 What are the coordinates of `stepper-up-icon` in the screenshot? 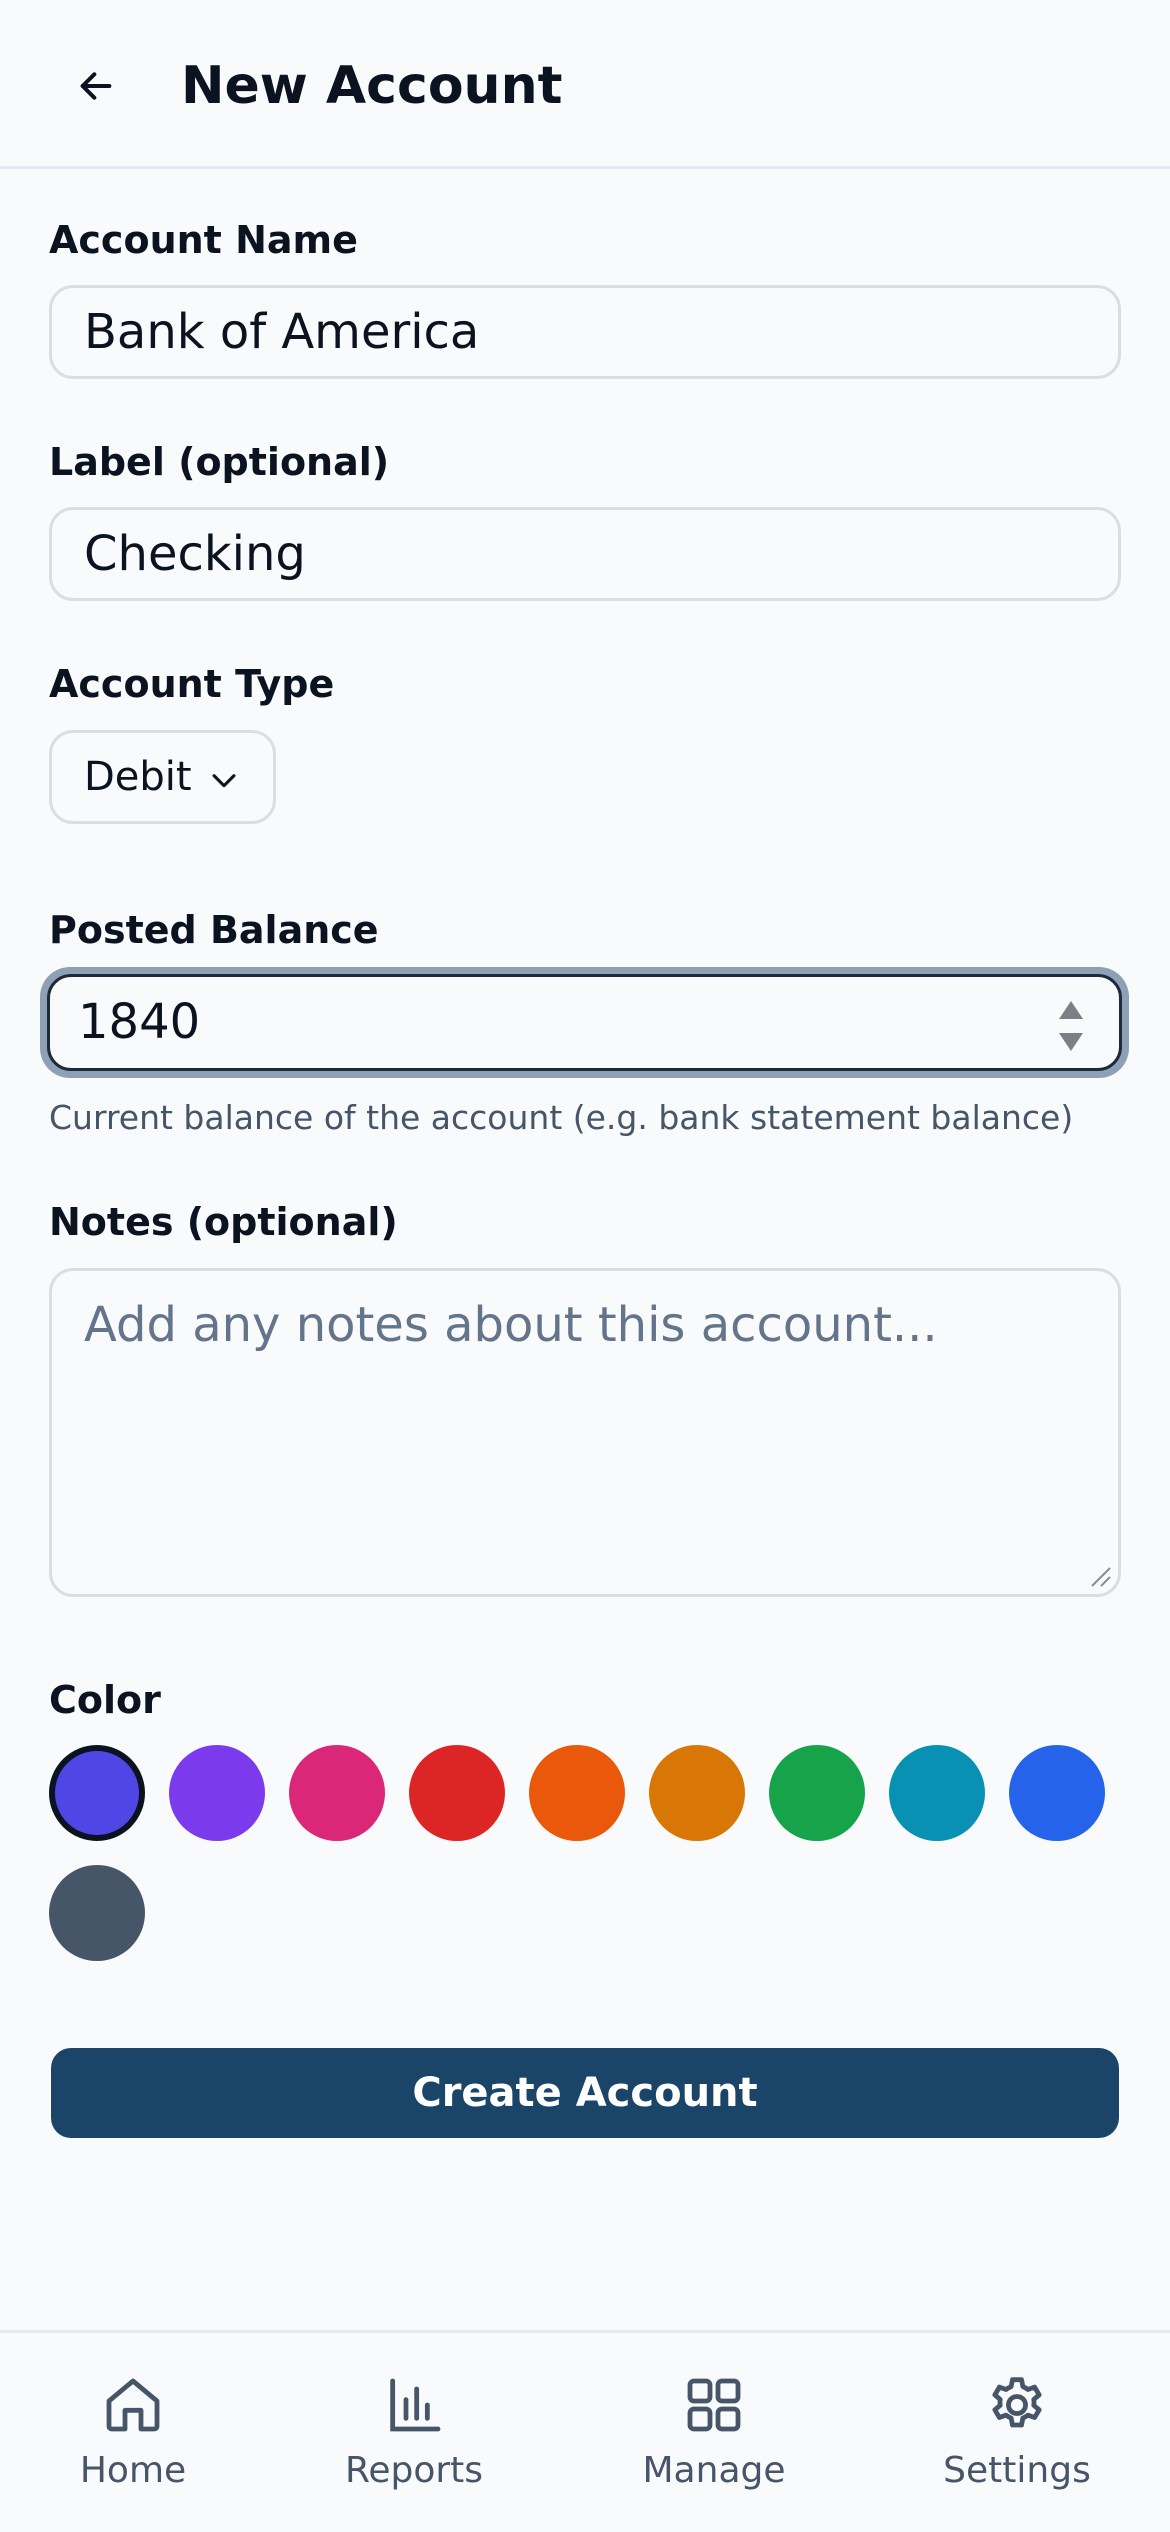 It's located at (1071, 1010).